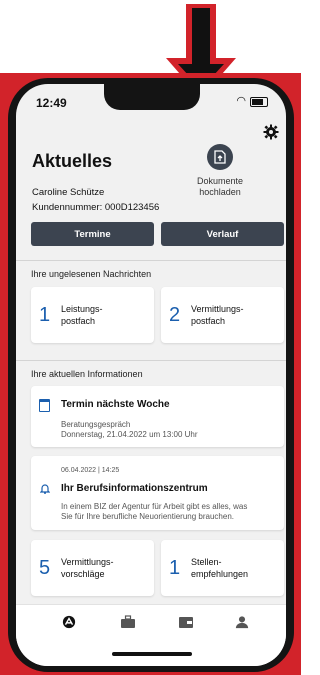 This screenshot has height=675, width=320. I want to click on job-recommendations-card: 1 Stellen- empfehlungen, so click(222, 568).